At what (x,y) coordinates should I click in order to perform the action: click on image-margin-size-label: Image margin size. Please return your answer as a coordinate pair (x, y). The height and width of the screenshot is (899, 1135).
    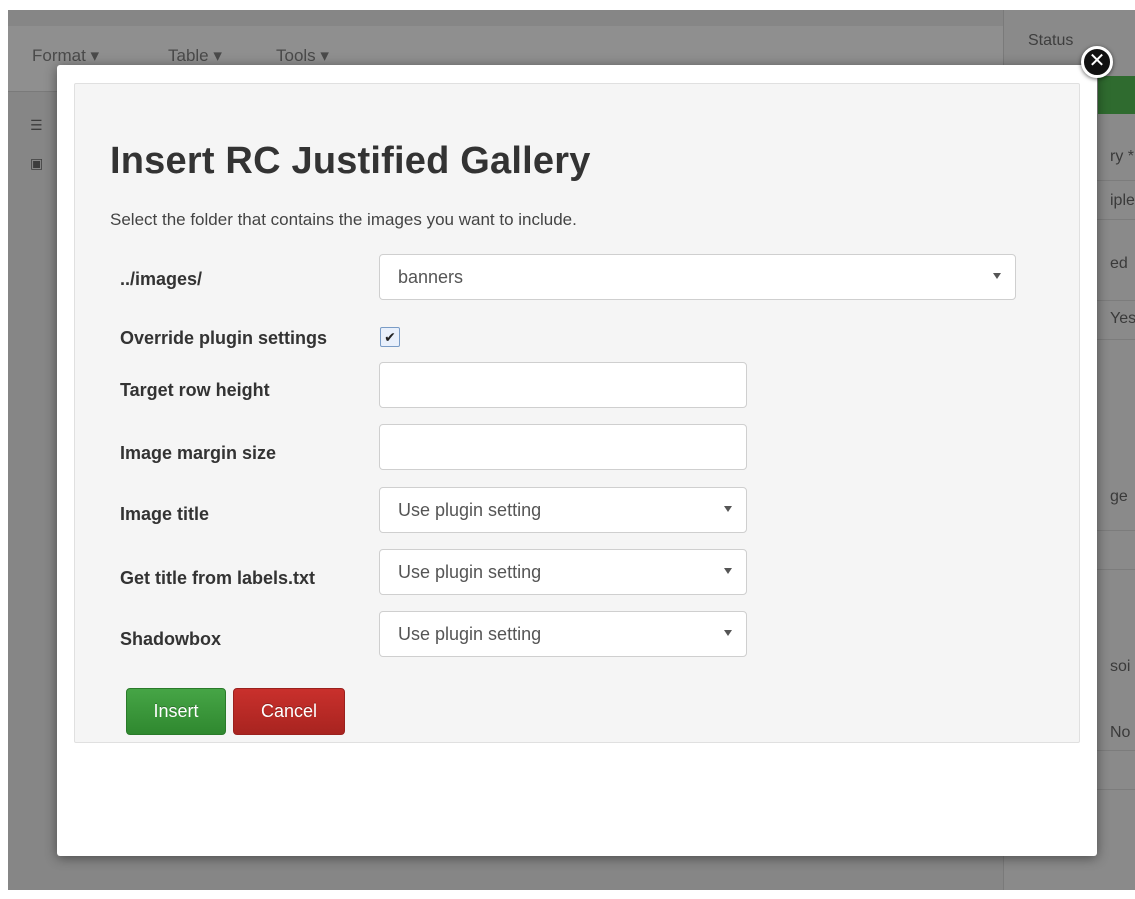
    Looking at the image, I should click on (198, 453).